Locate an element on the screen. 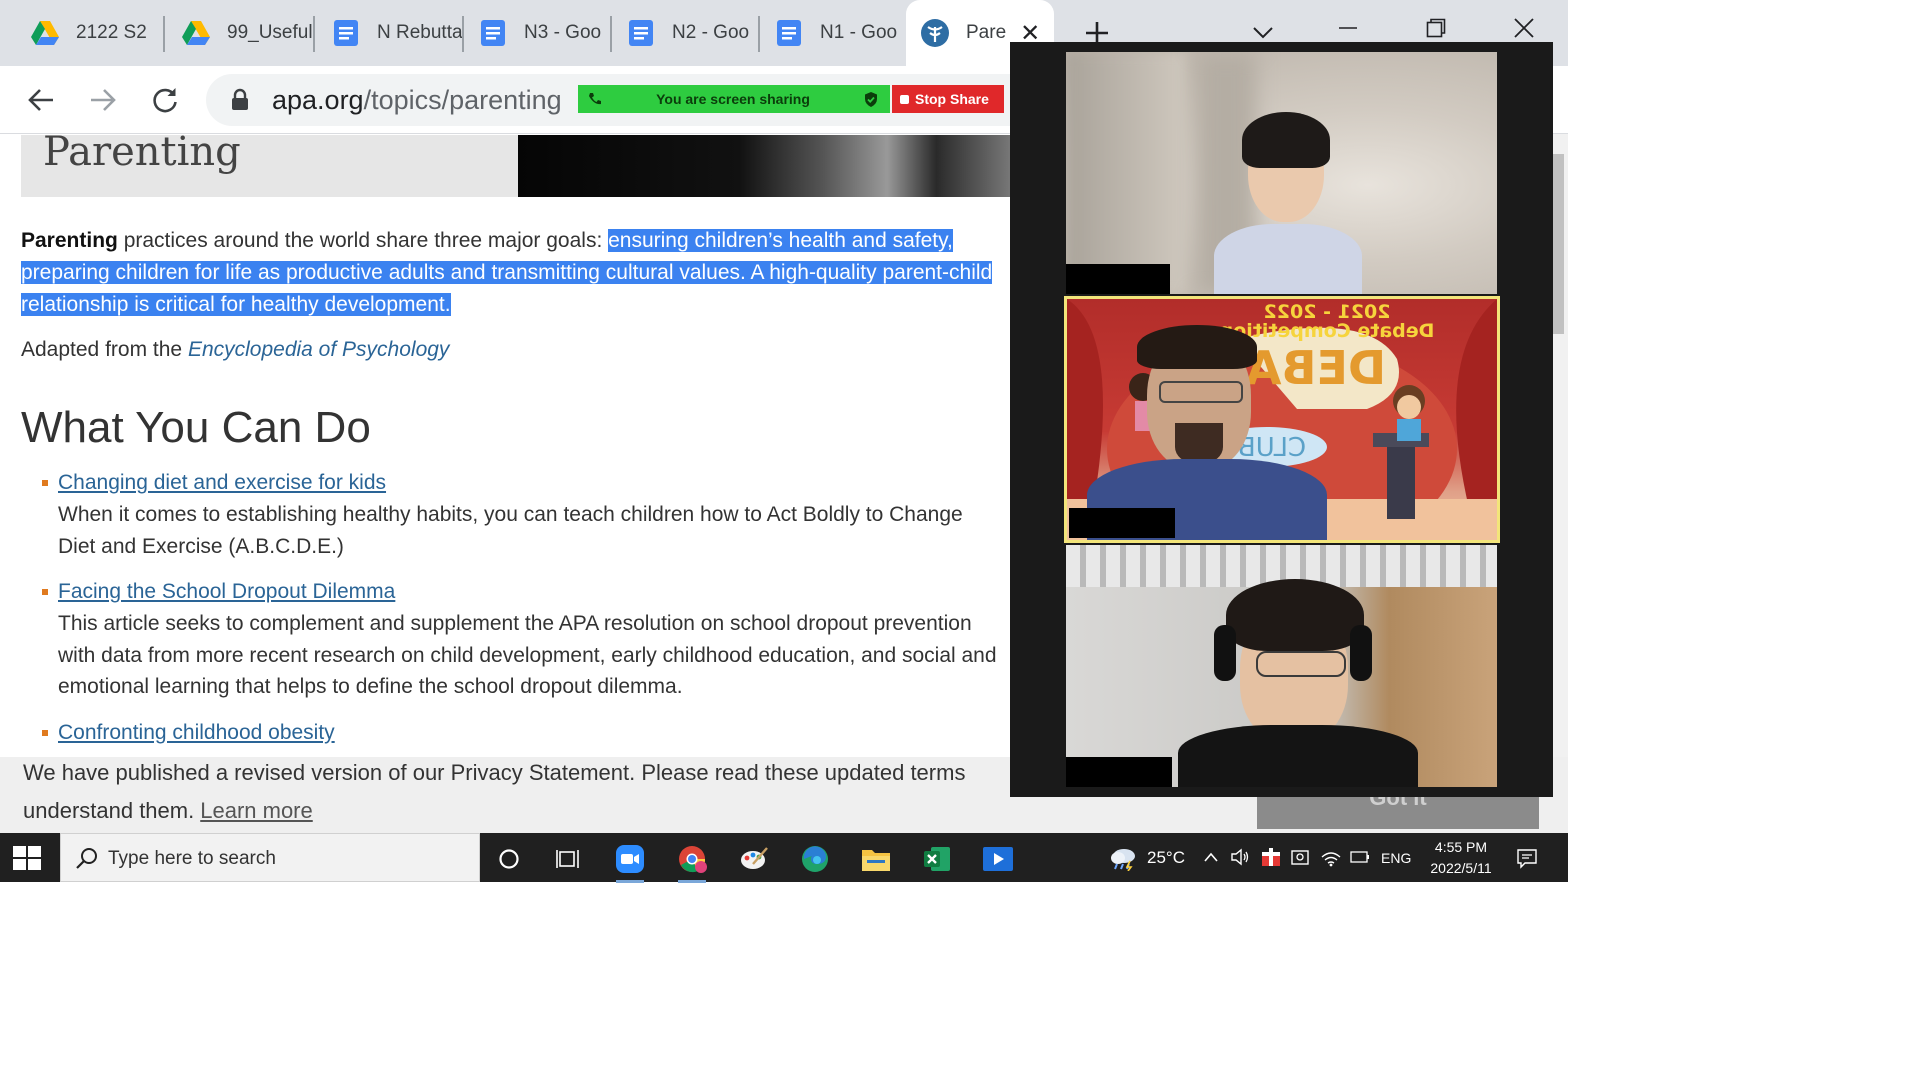 The height and width of the screenshot is (1080, 1920). stop-icon is located at coordinates (904, 99).